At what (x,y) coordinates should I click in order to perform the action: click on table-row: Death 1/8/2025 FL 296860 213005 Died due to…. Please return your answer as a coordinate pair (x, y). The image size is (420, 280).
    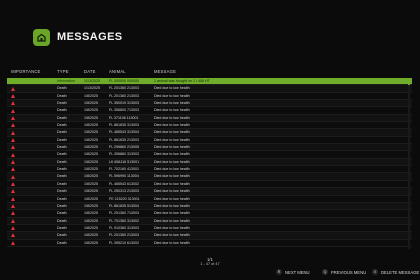
    Looking at the image, I should click on (209, 148).